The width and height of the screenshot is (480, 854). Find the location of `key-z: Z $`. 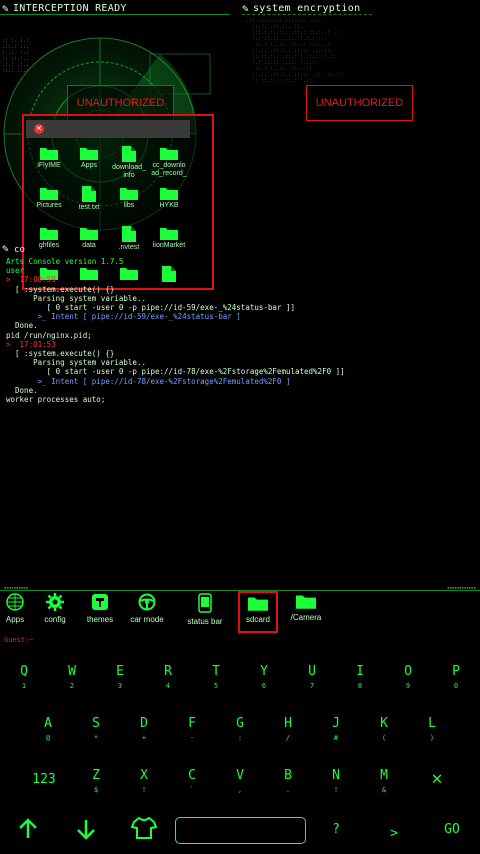

key-z: Z $ is located at coordinates (96, 781).